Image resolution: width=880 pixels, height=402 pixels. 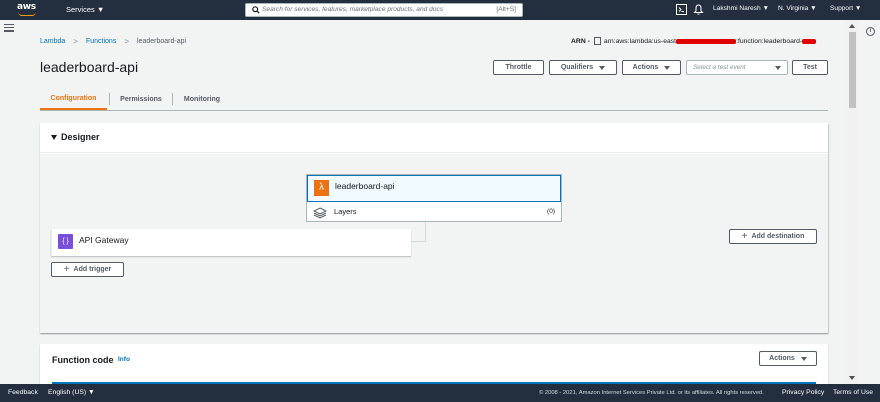 I want to click on tab-monitoring: Monitoring, so click(x=202, y=99).